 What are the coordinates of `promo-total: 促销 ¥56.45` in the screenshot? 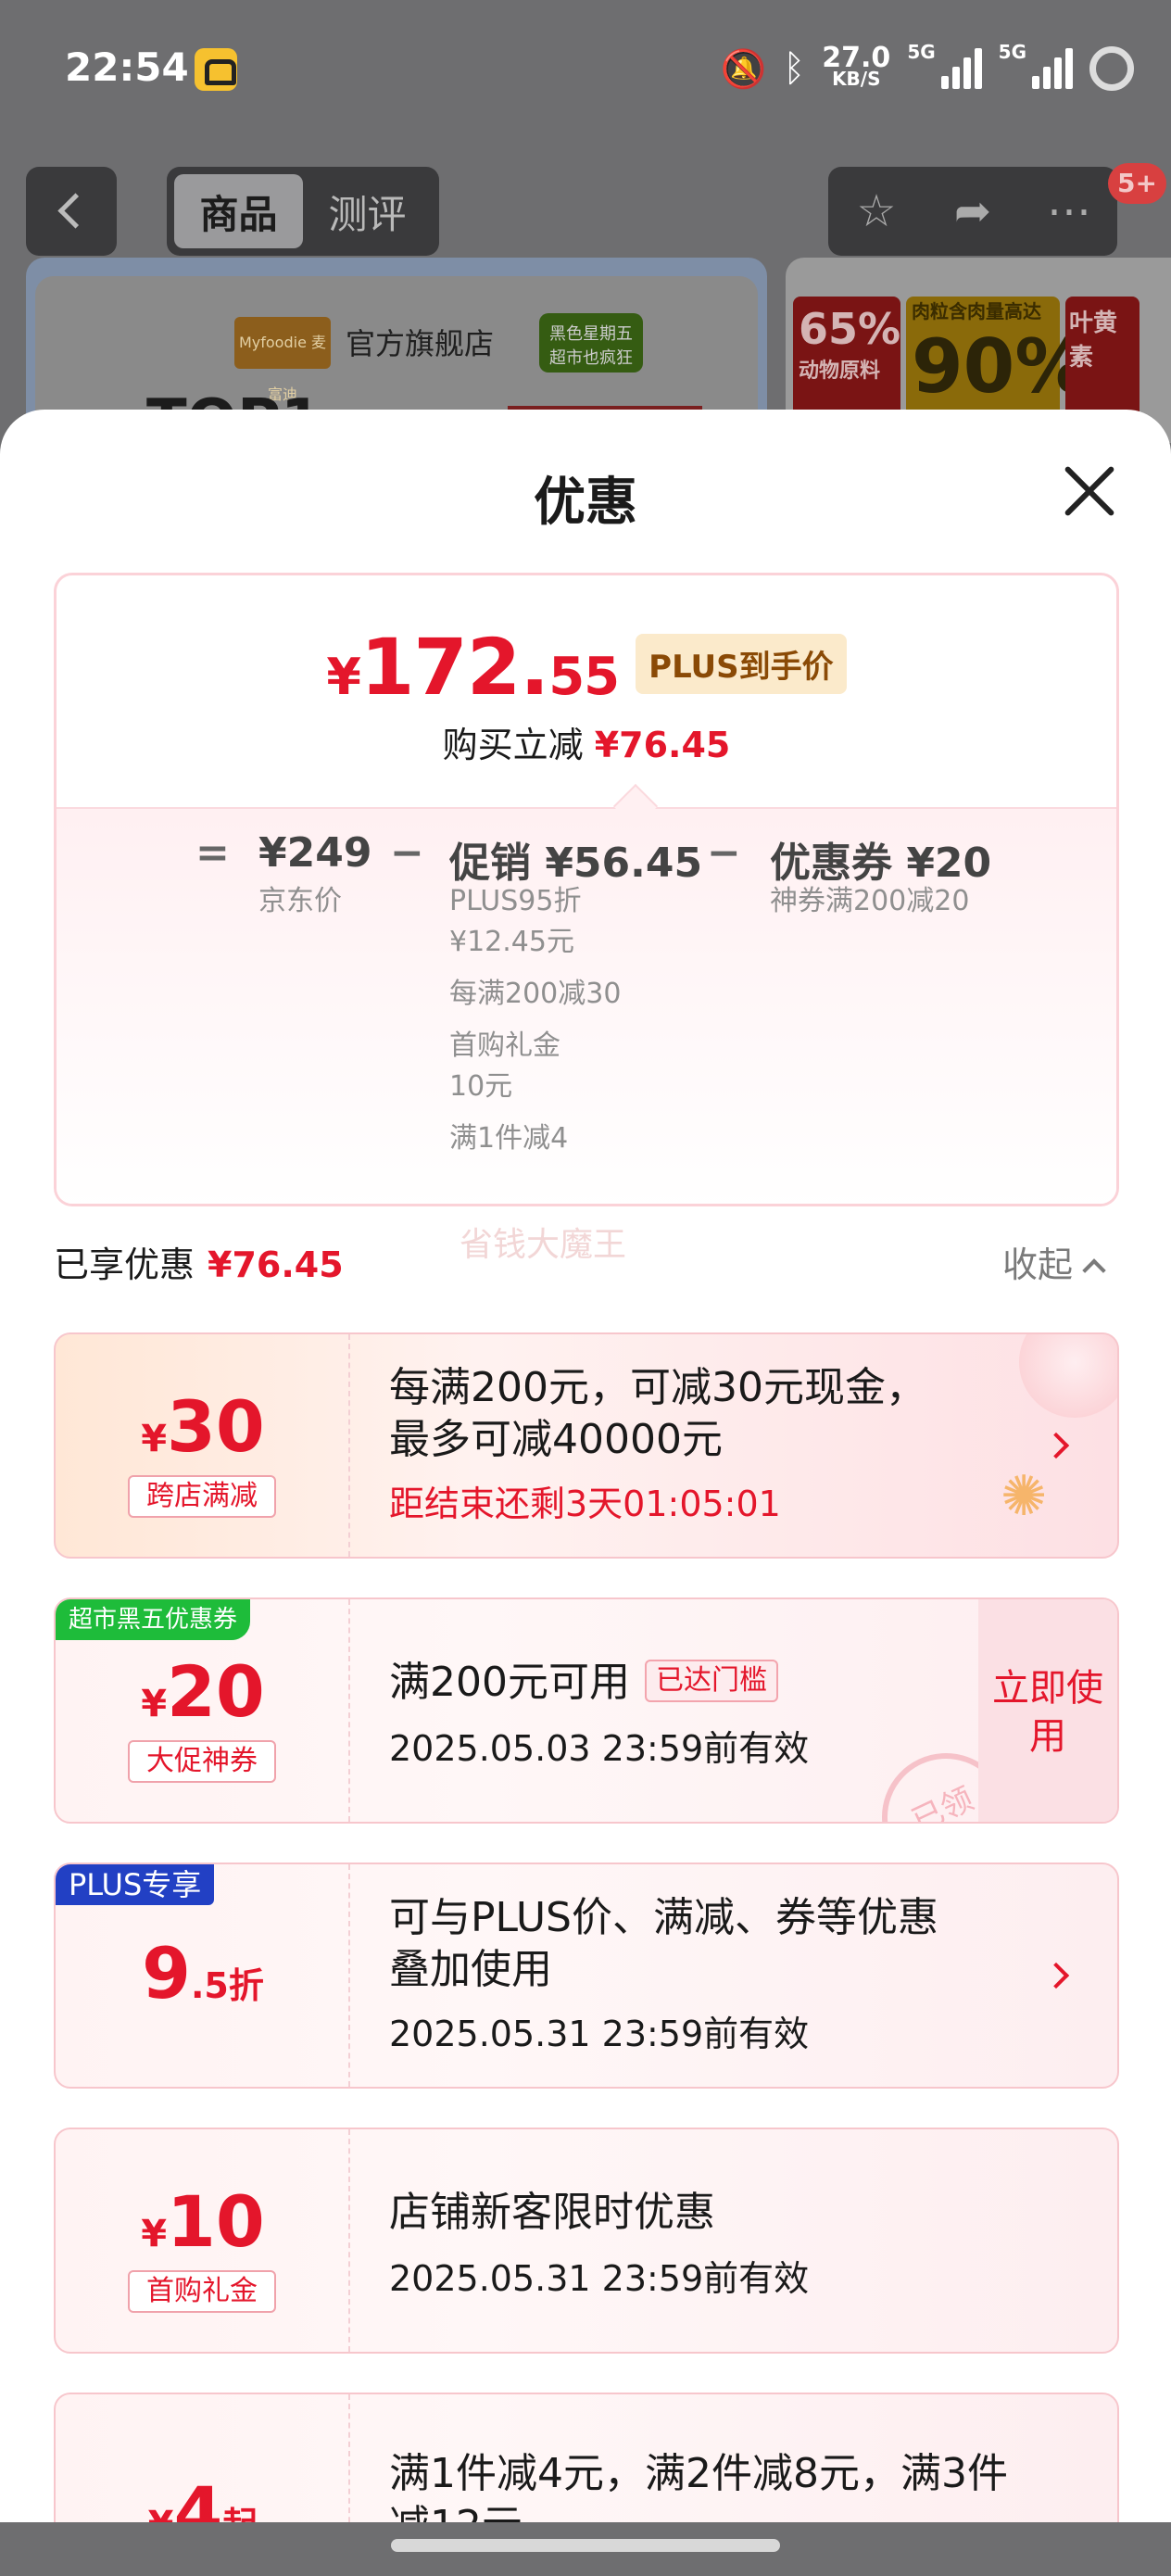 It's located at (576, 863).